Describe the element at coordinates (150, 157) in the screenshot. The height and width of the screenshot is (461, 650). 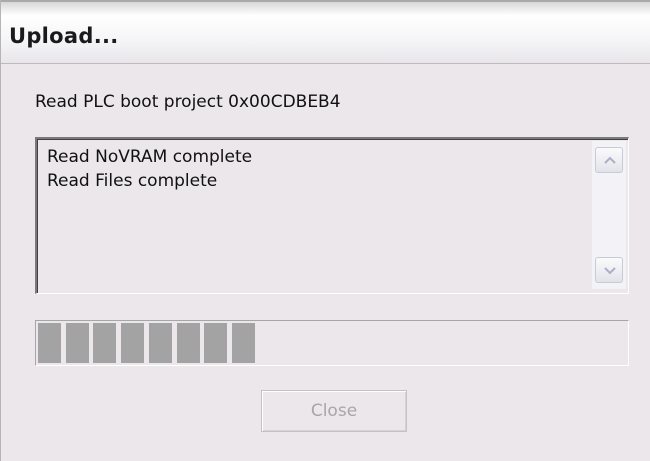
I see `log-line: Read NoVRAM complete` at that location.